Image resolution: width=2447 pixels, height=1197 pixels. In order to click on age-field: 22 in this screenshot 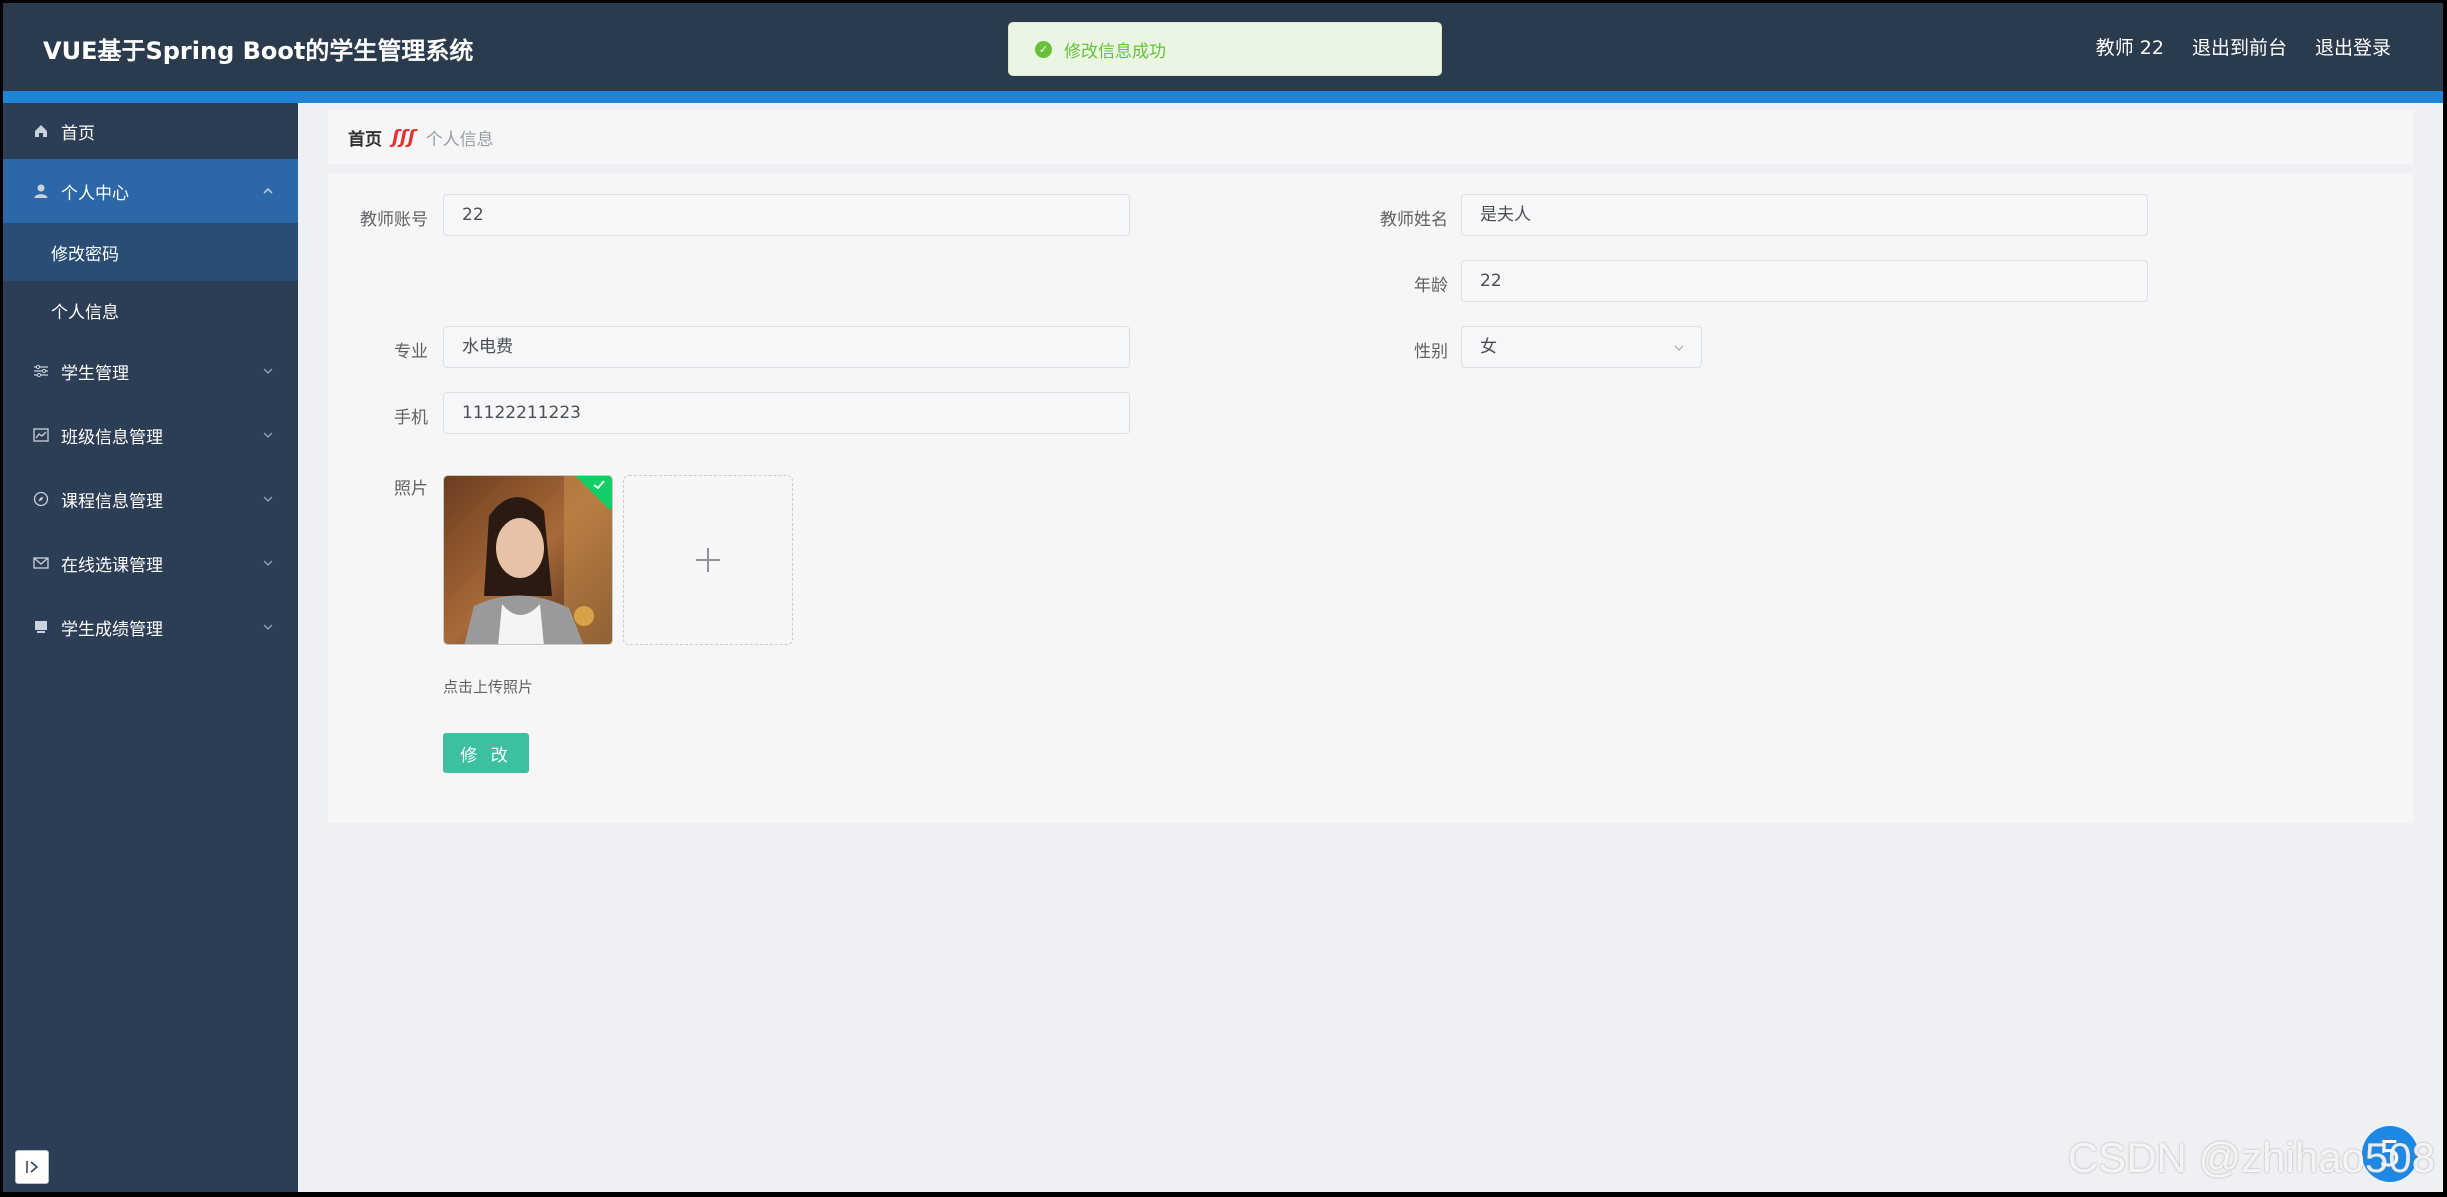, I will do `click(1804, 281)`.